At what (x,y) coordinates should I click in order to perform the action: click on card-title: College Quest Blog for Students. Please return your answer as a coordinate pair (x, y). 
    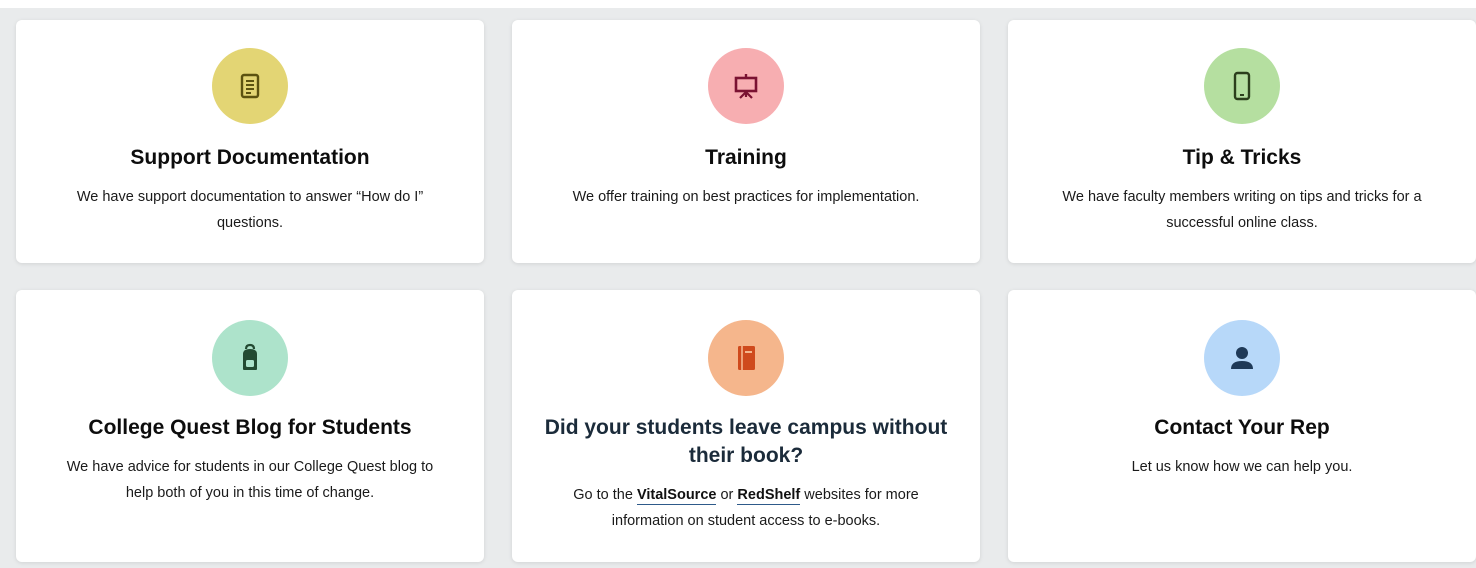
    Looking at the image, I should click on (250, 427).